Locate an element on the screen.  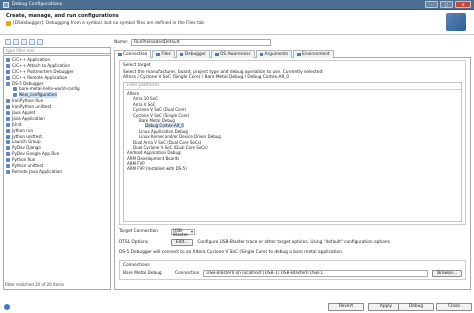
maximize-button: ▢ is located at coordinates (446, 4).